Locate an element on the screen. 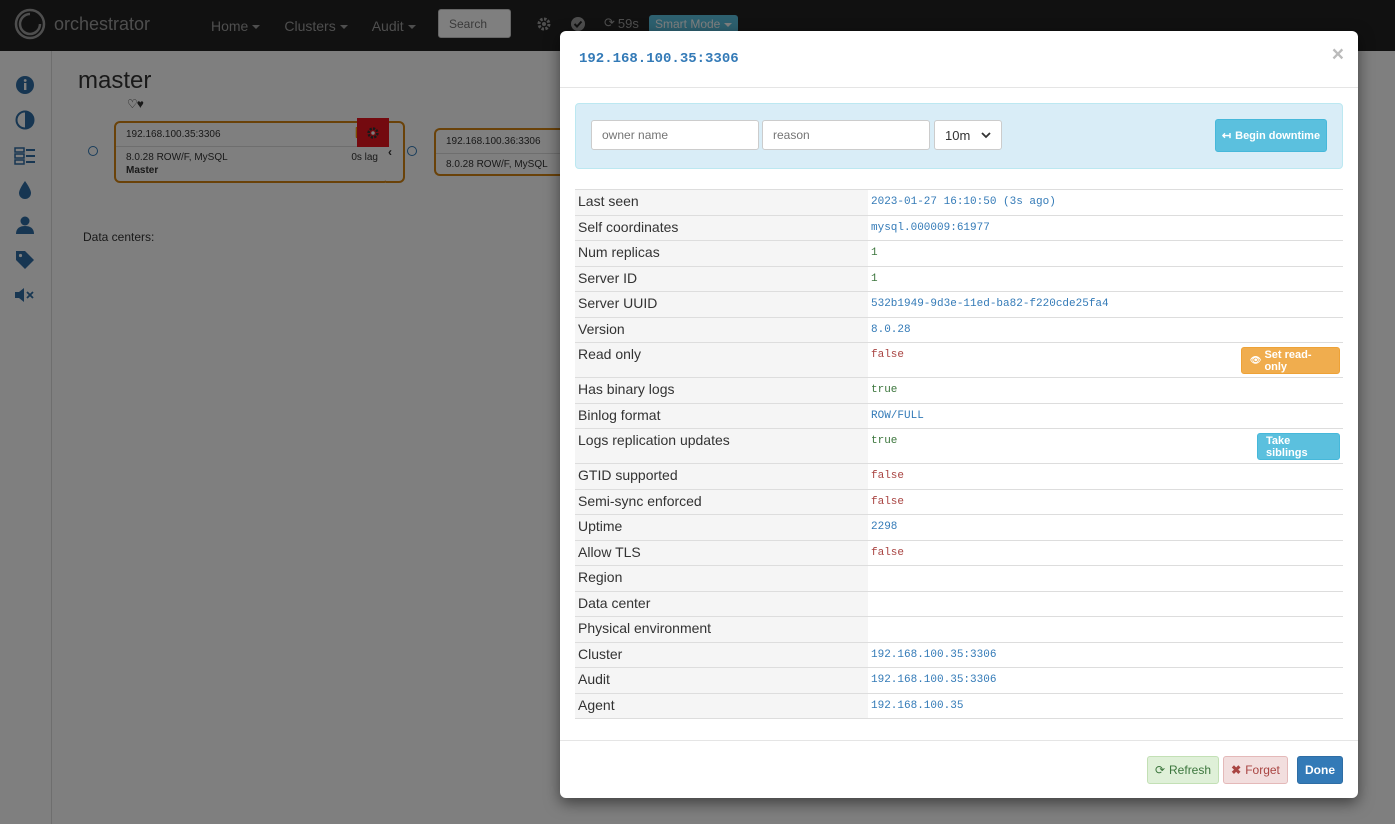  close-icon: ✖ is located at coordinates (1236, 770).